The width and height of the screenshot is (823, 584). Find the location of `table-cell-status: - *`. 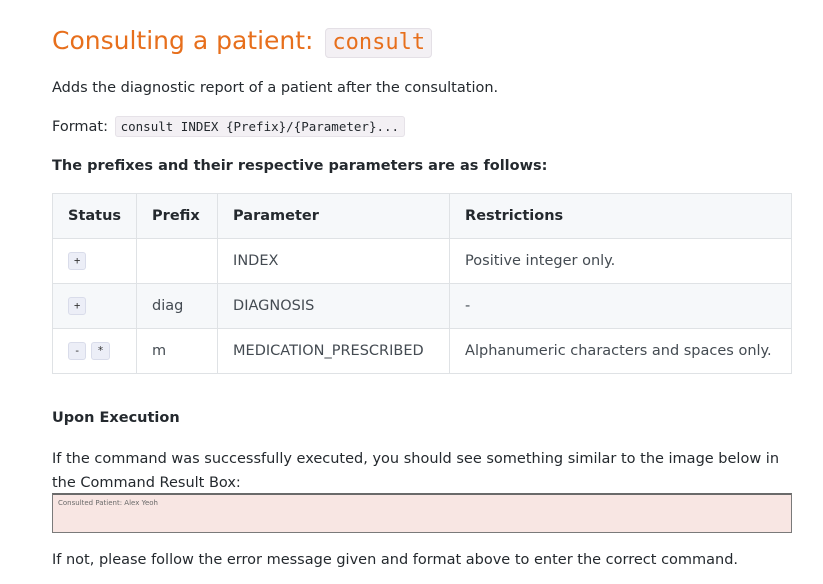

table-cell-status: - * is located at coordinates (94, 351).